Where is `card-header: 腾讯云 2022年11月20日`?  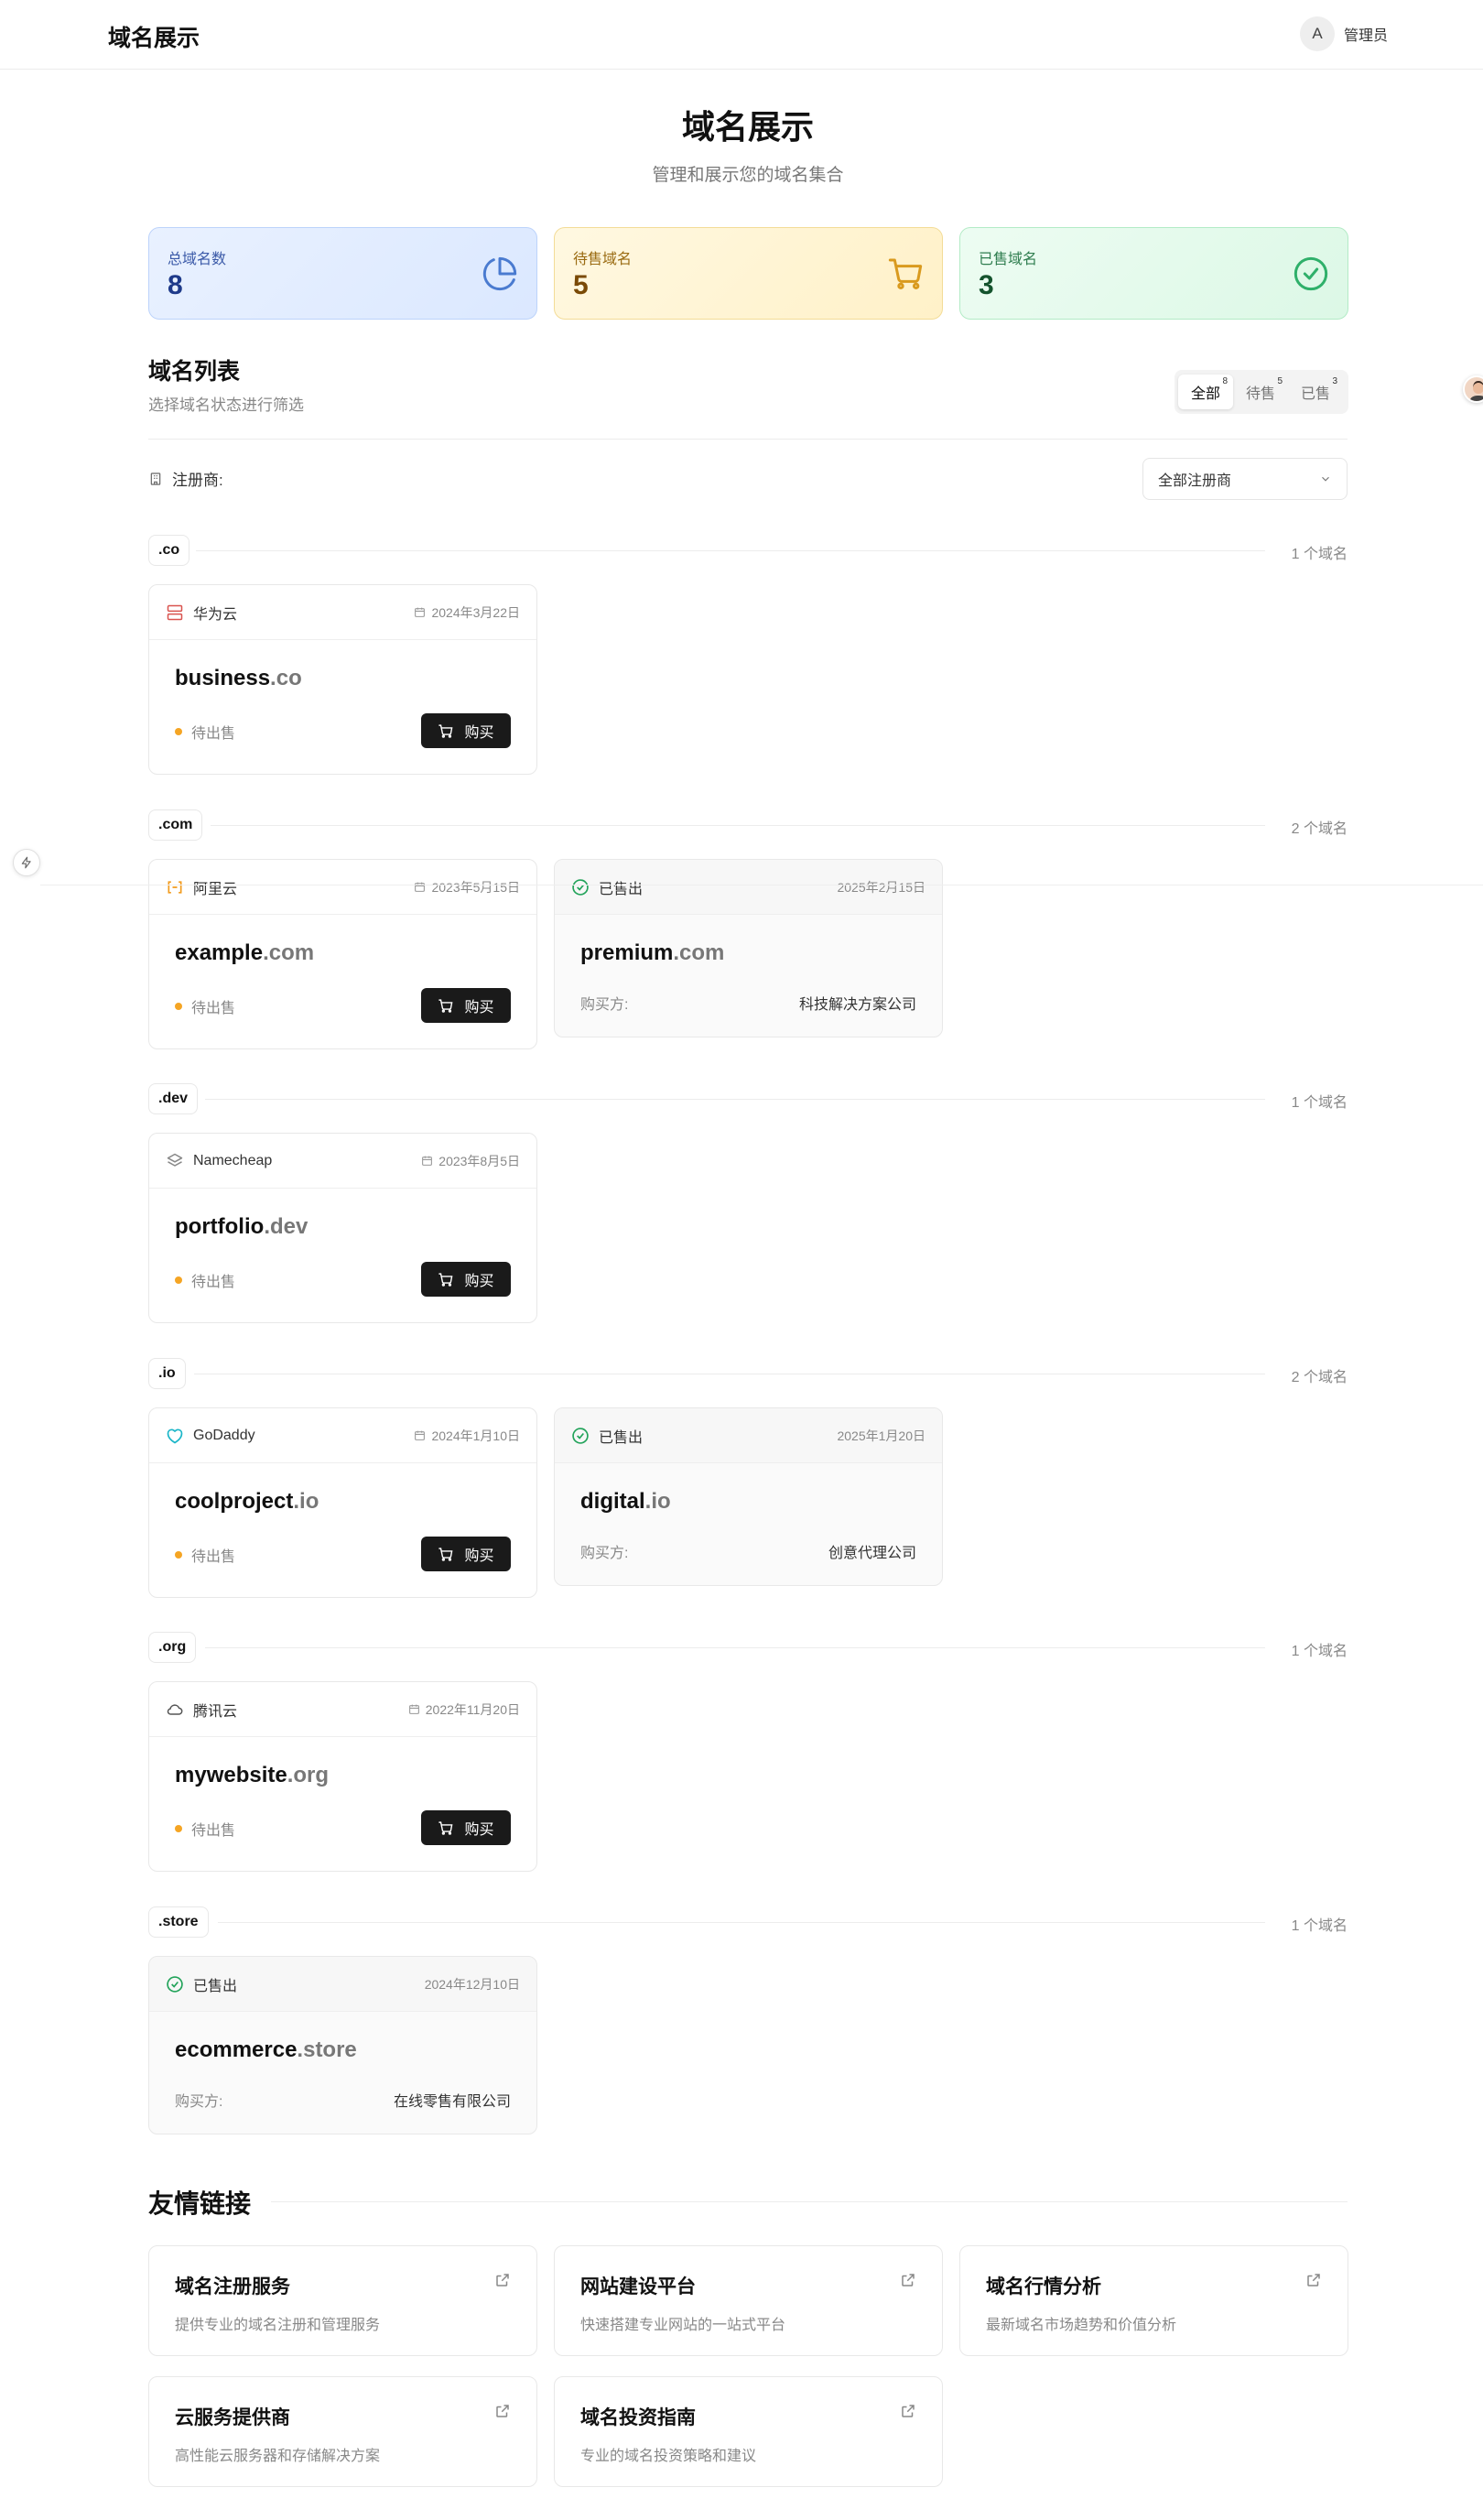 card-header: 腾讯云 2022年11月20日 is located at coordinates (342, 1709).